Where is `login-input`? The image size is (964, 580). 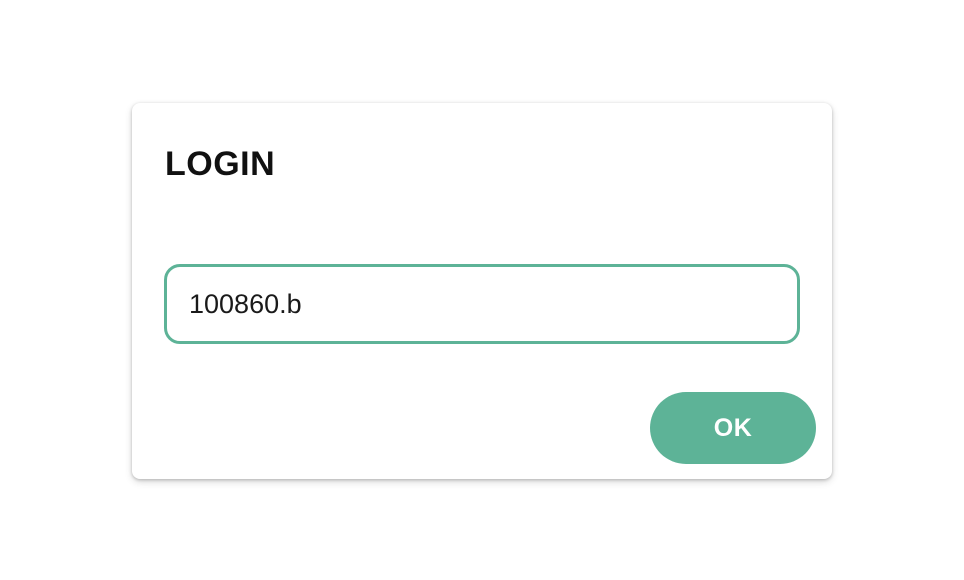 login-input is located at coordinates (482, 304).